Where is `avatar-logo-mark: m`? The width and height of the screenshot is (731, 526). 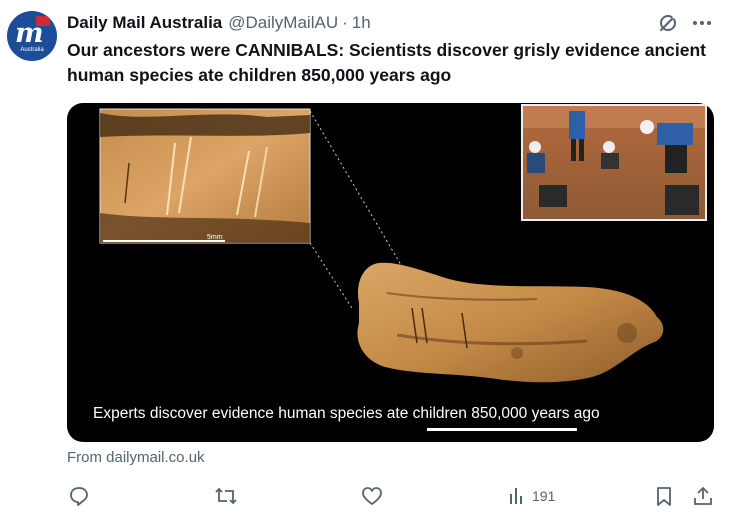
avatar-logo-mark: m is located at coordinates (29, 33).